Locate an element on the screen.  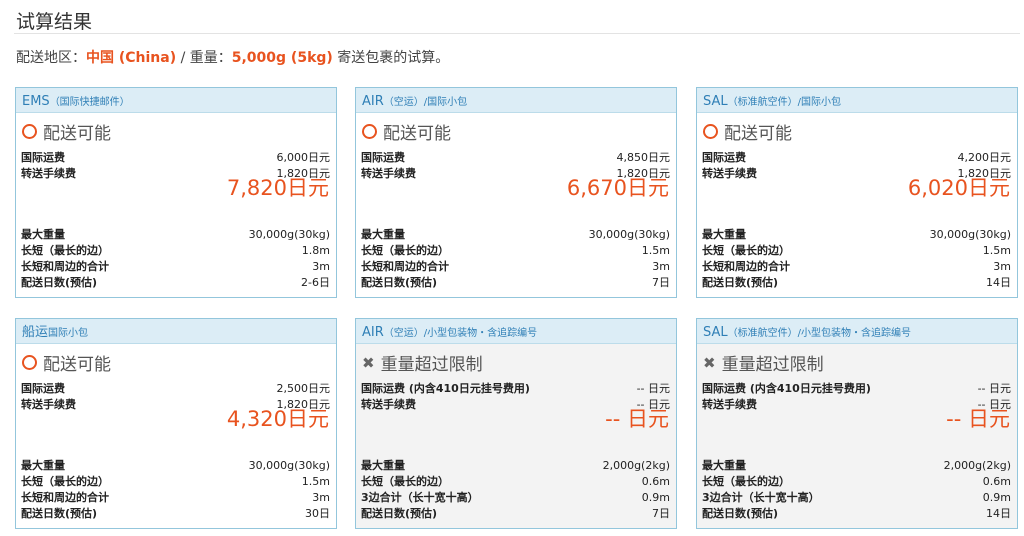
spec-row: 配送日数(预估) 14日 is located at coordinates (856, 282).